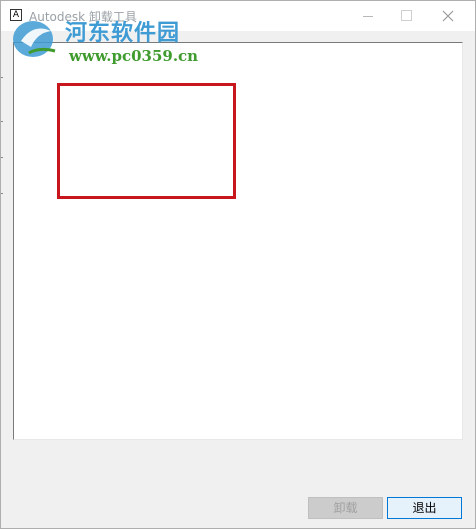 This screenshot has width=476, height=529. What do you see at coordinates (368, 16) in the screenshot?
I see `minimize-icon` at bounding box center [368, 16].